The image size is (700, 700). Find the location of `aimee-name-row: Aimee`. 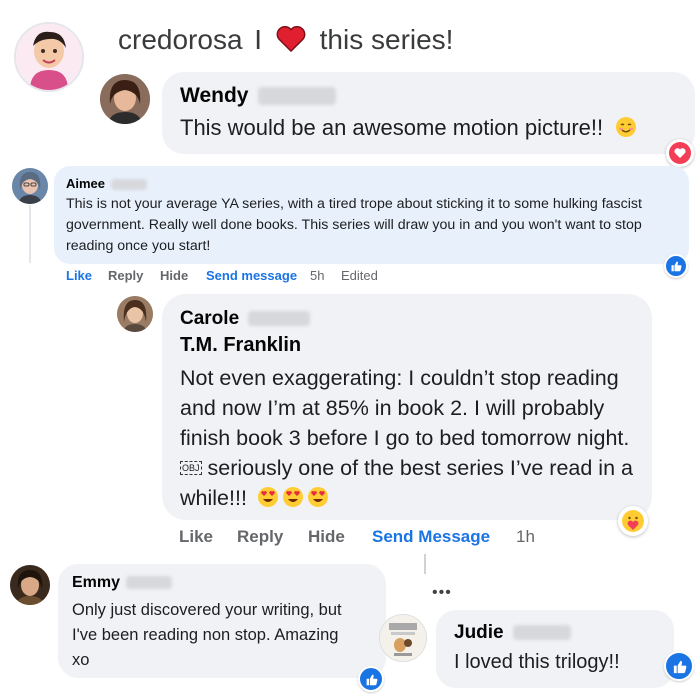

aimee-name-row: Aimee is located at coordinates (106, 183).